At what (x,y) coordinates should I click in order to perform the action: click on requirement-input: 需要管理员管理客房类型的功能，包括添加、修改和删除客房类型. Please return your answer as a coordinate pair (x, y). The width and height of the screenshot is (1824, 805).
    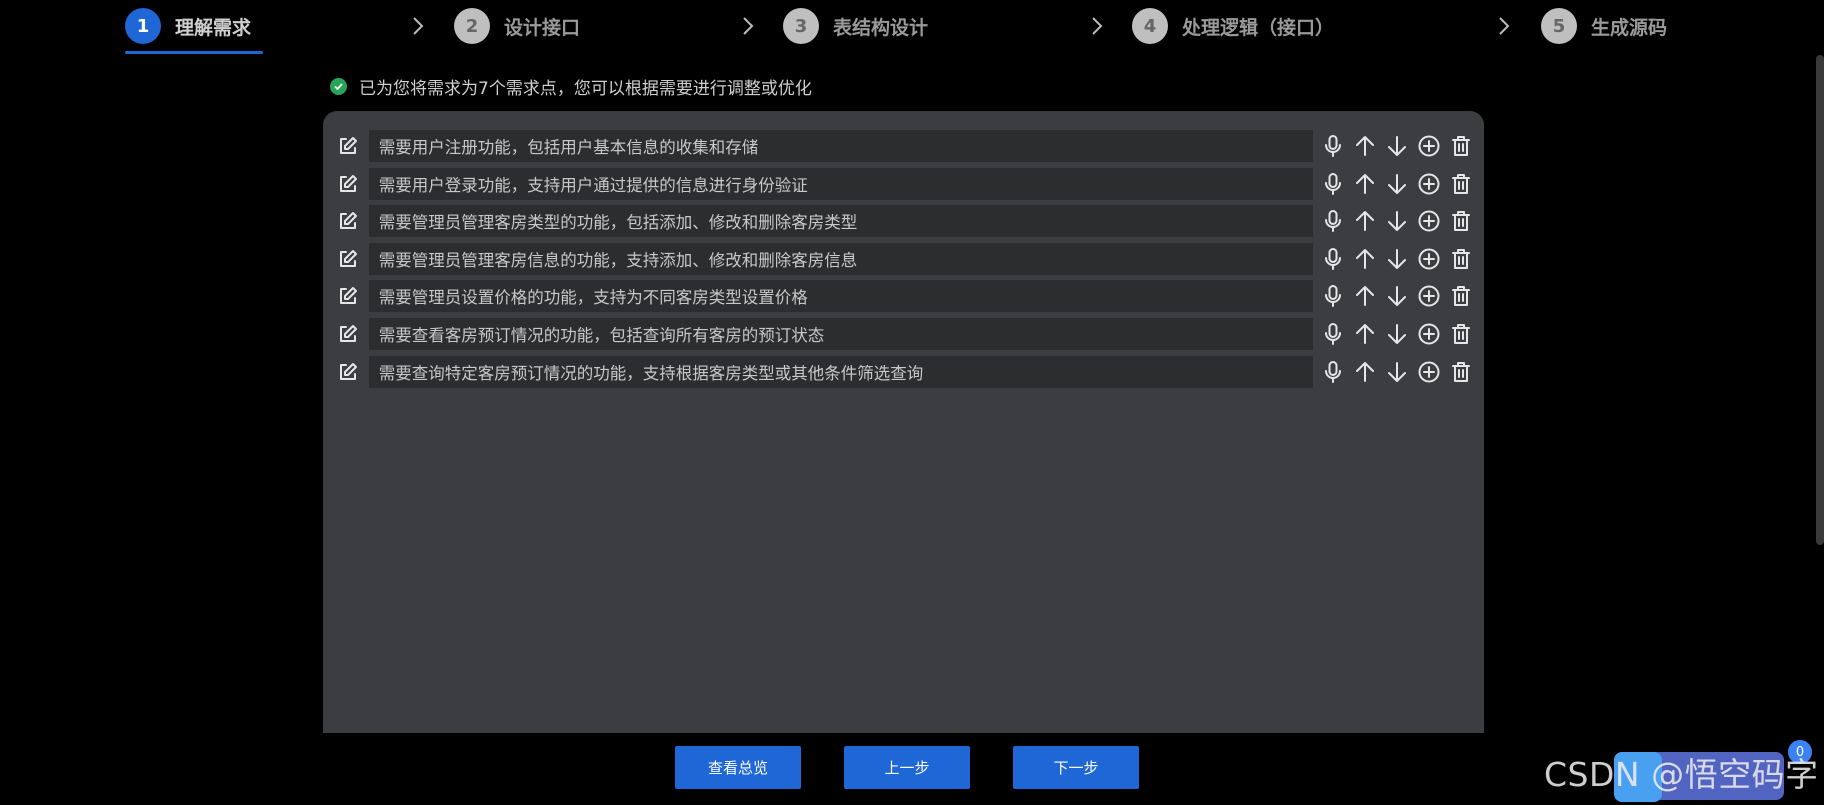
    Looking at the image, I should click on (840, 221).